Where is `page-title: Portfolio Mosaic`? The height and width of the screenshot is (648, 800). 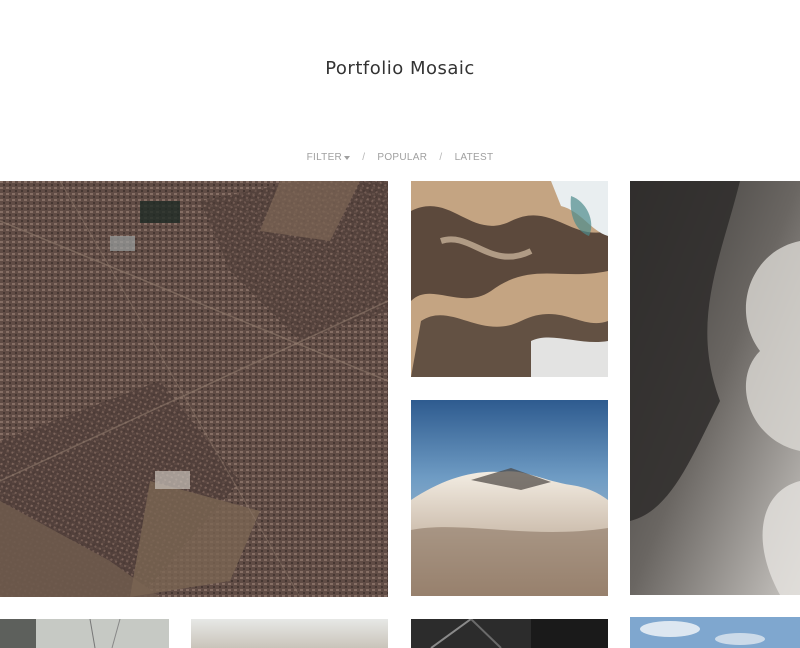 page-title: Portfolio Mosaic is located at coordinates (400, 68).